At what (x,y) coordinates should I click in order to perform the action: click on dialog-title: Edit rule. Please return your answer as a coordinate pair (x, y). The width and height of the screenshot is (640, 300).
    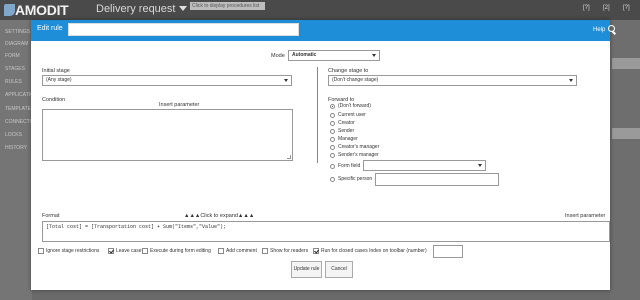
    Looking at the image, I should click on (50, 28).